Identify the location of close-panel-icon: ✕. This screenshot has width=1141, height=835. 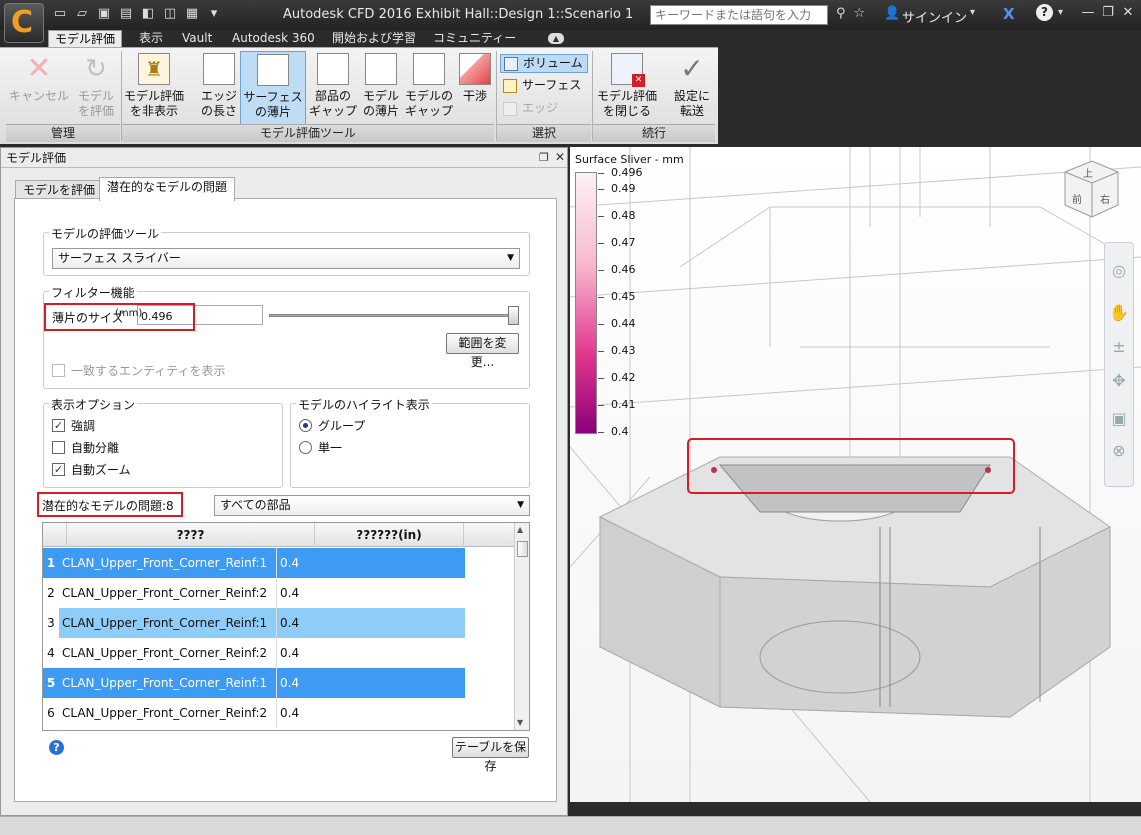
(560, 157).